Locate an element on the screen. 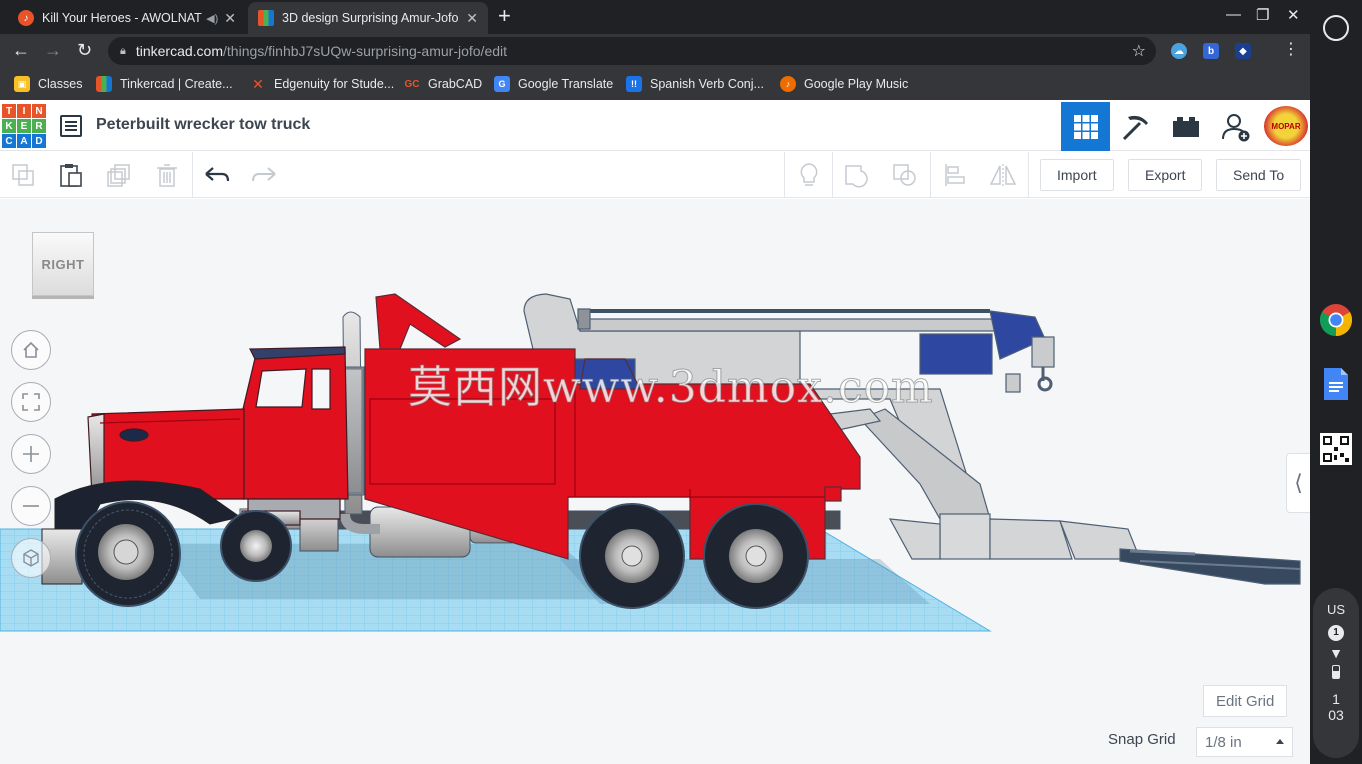 The height and width of the screenshot is (764, 1362). bookmark-google-play-music: ♪ Google Play Music is located at coordinates (844, 84).